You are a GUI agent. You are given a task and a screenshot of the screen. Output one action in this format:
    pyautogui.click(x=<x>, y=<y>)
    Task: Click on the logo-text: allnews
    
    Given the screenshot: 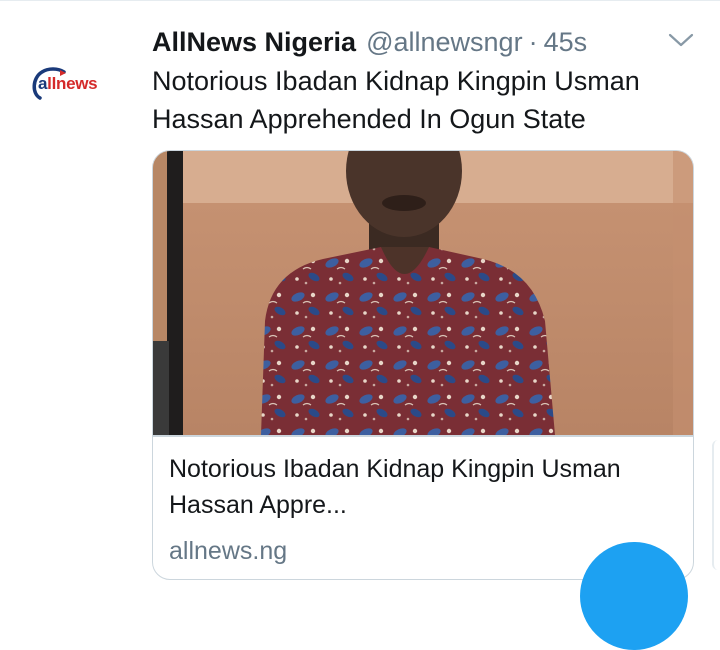 What is the action you would take?
    pyautogui.click(x=68, y=84)
    